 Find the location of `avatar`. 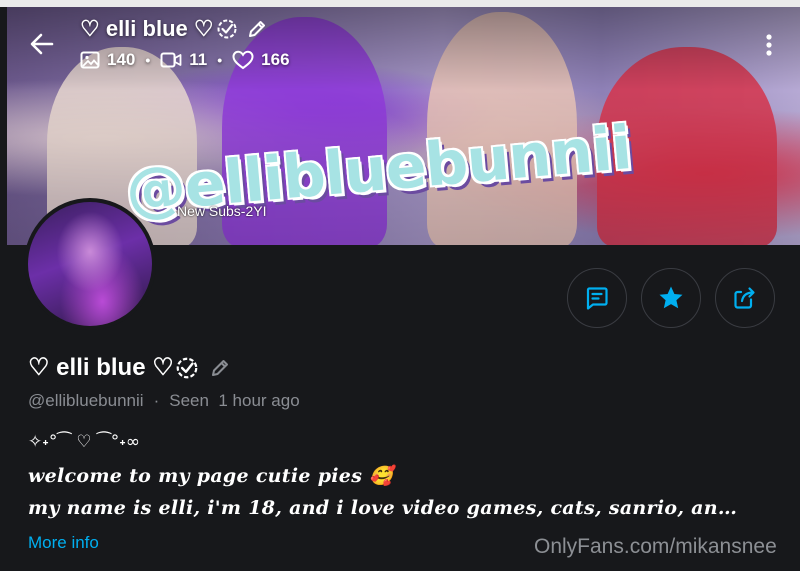

avatar is located at coordinates (90, 264).